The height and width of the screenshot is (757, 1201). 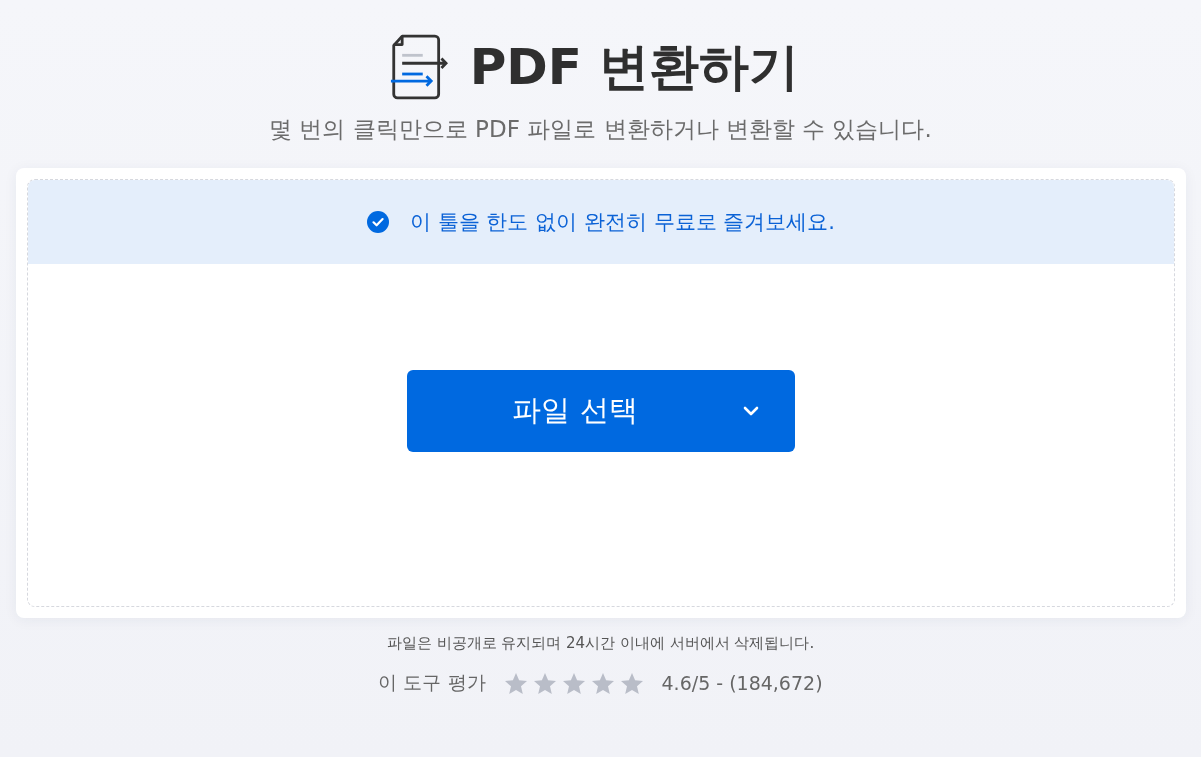 What do you see at coordinates (751, 411) in the screenshot?
I see `chevron-down-icon` at bounding box center [751, 411].